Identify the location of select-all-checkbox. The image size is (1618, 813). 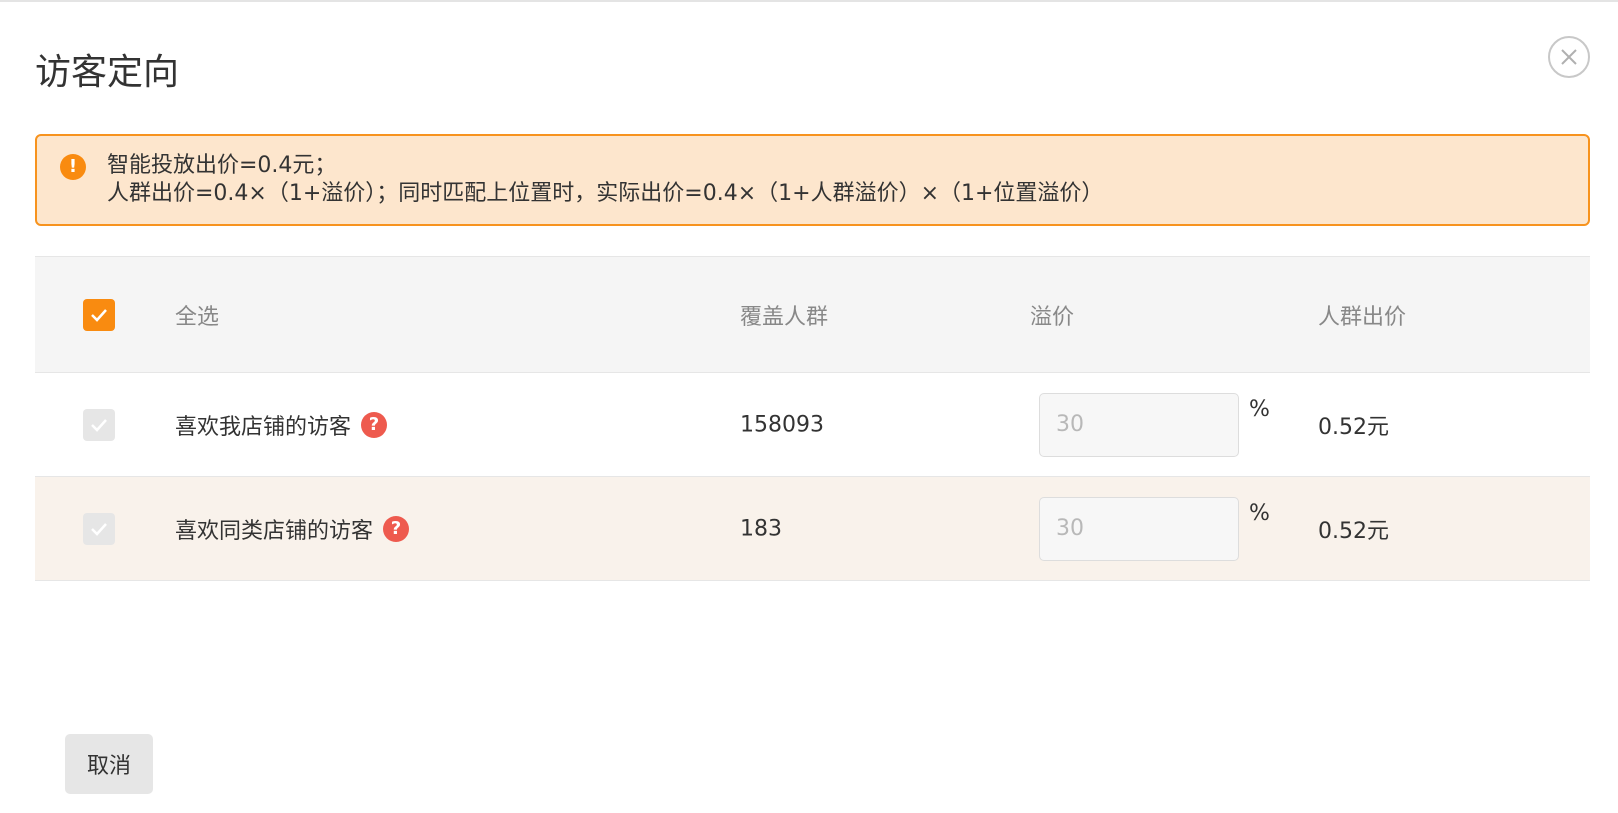
(99, 314).